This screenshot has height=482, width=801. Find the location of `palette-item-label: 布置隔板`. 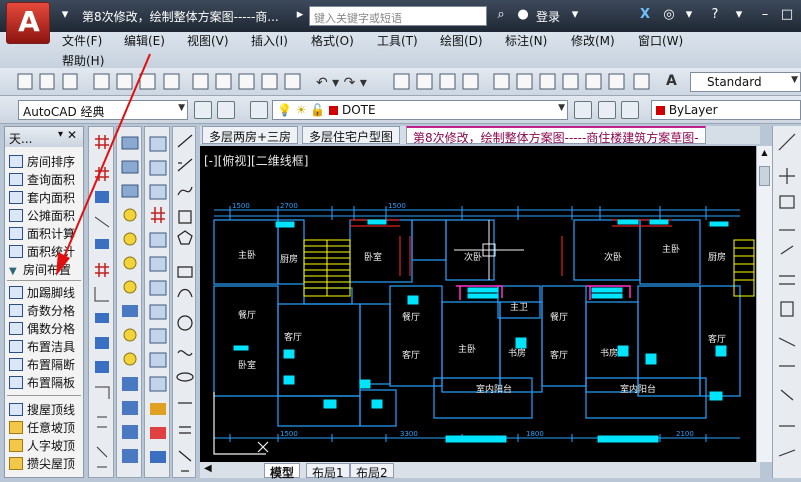

palette-item-label: 布置隔板 is located at coordinates (51, 383).